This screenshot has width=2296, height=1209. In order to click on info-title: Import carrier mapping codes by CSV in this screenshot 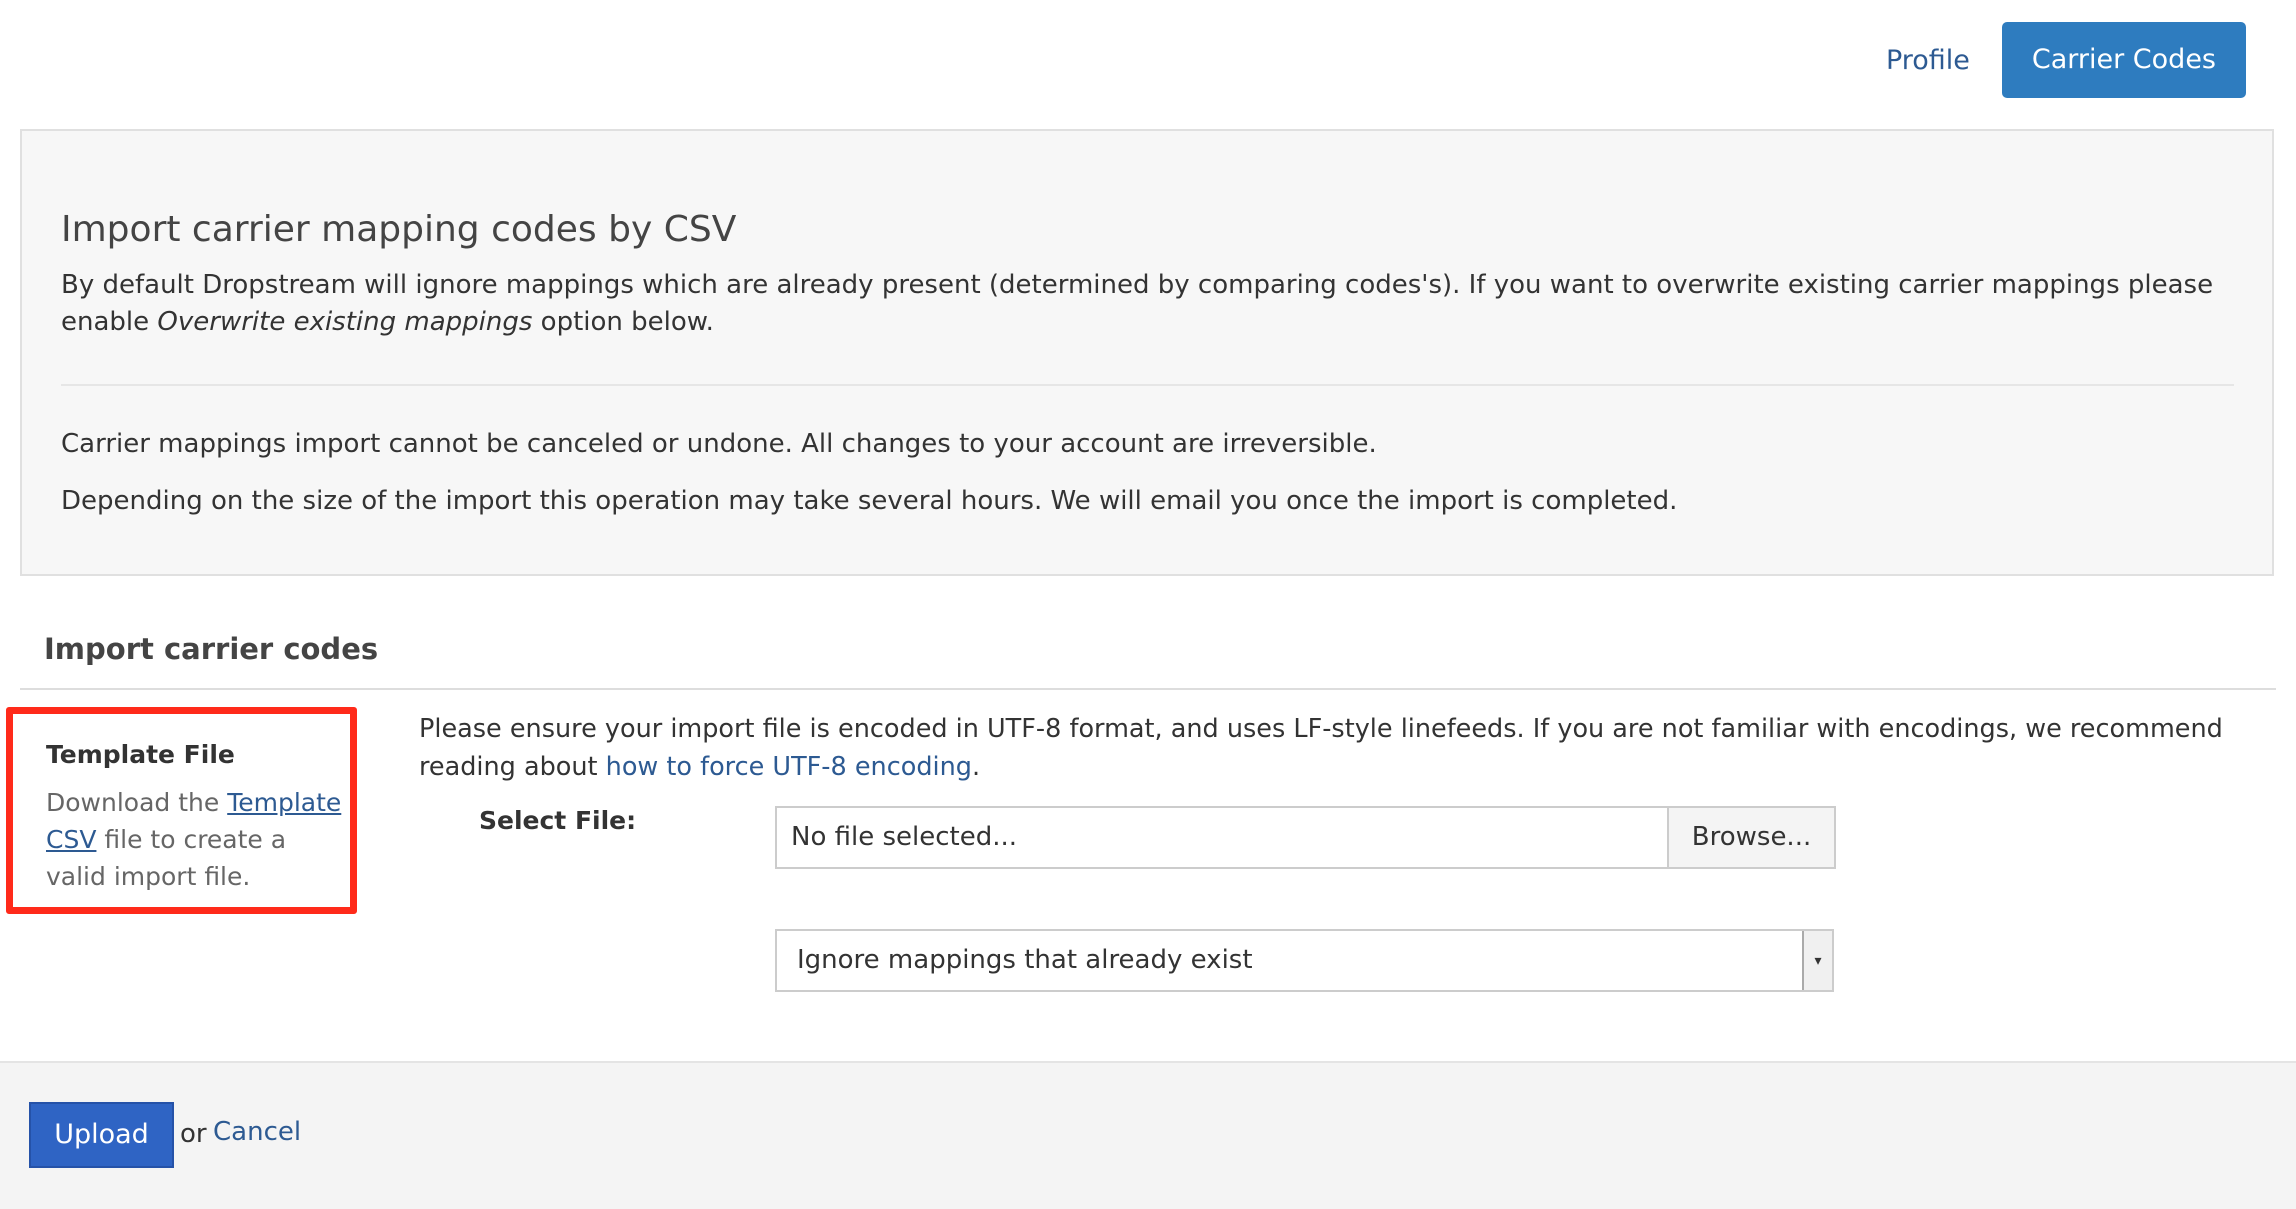, I will do `click(399, 229)`.